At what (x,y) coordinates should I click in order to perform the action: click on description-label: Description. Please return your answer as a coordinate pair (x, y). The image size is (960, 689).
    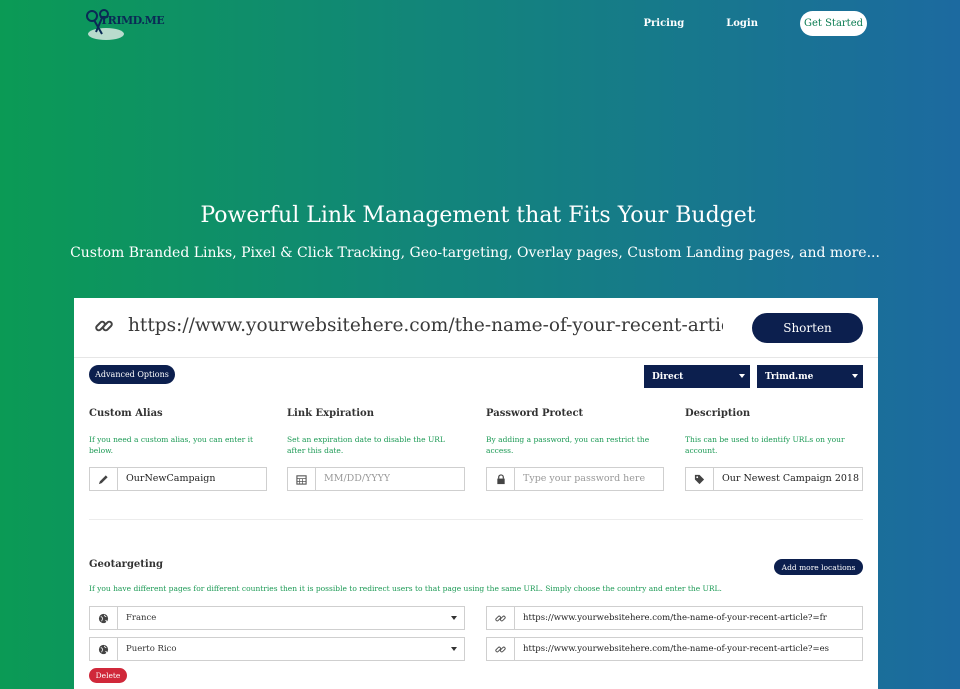
    Looking at the image, I should click on (718, 413).